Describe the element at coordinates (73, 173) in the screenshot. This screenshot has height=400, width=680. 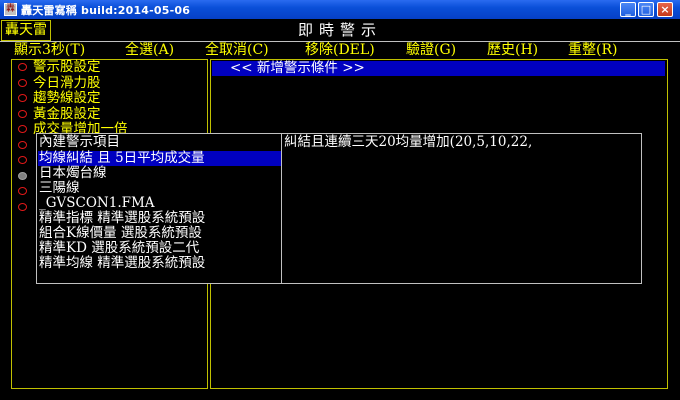
I see `list-item: 日本燭台線` at that location.